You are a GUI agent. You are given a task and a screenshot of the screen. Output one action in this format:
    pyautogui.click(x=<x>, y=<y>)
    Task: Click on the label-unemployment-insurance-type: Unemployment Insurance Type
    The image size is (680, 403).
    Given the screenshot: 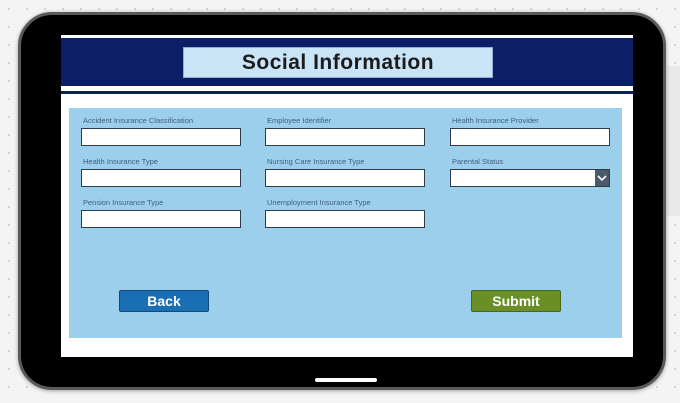 What is the action you would take?
    pyautogui.click(x=319, y=202)
    